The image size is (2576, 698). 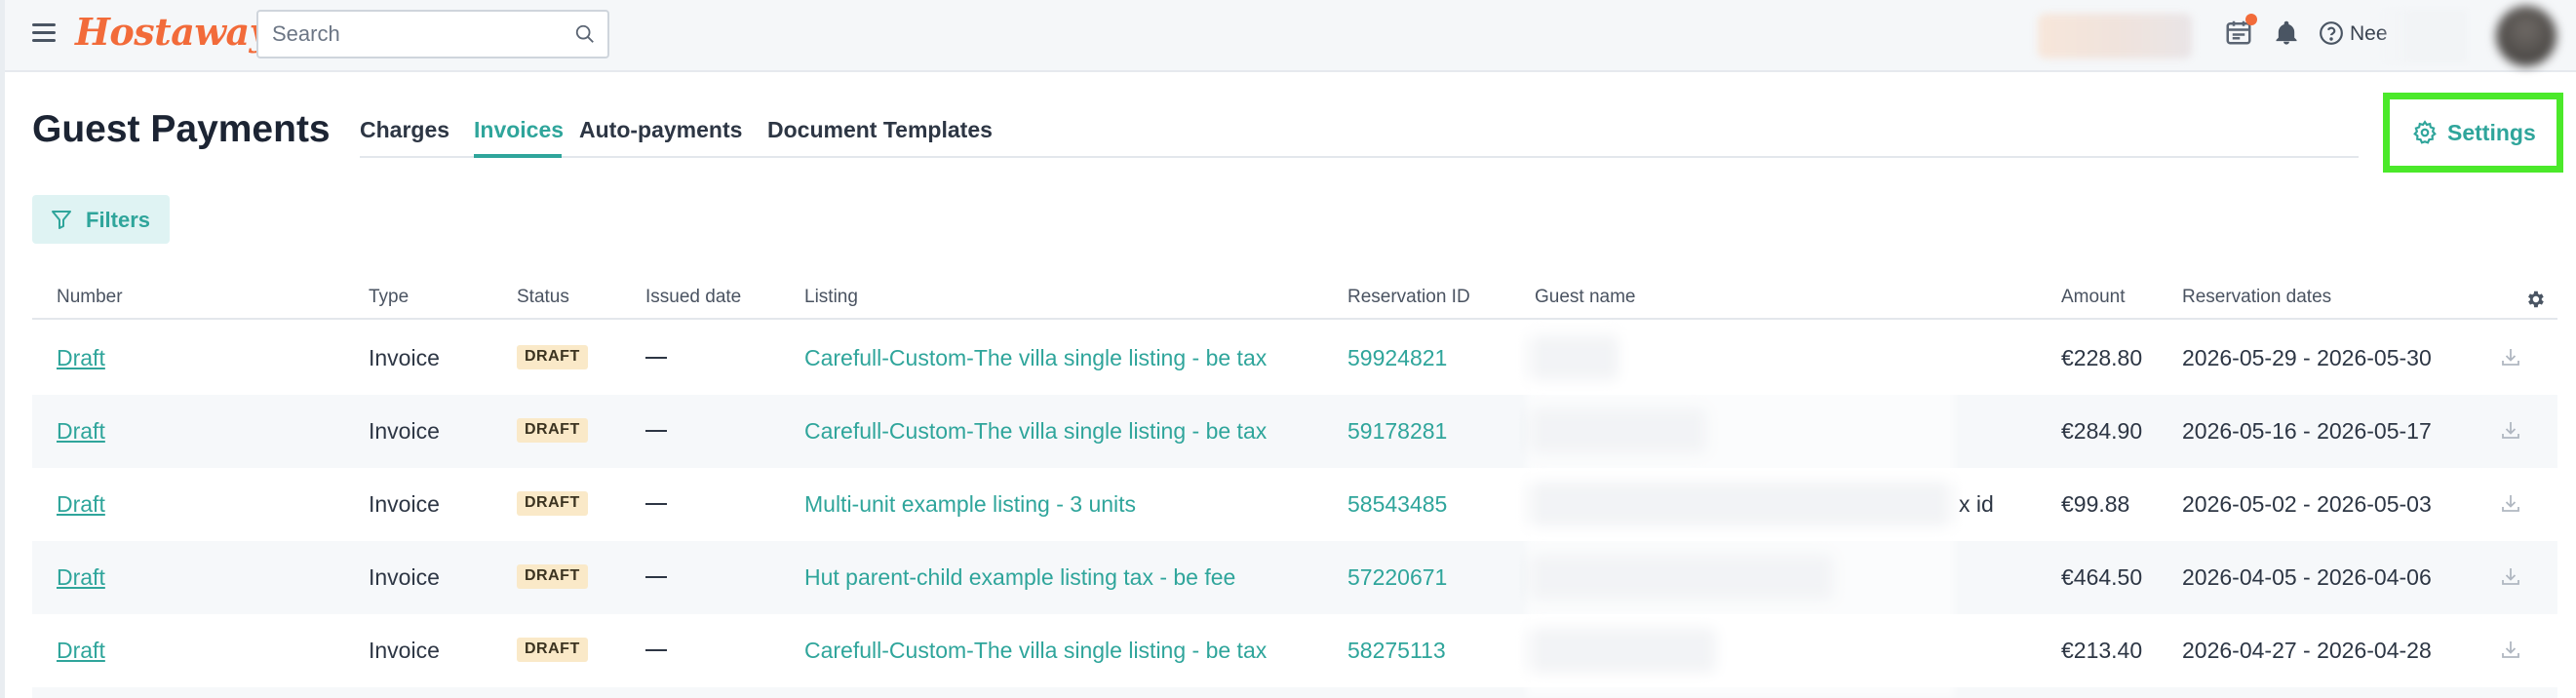 I want to click on notification-dot, so click(x=2251, y=19).